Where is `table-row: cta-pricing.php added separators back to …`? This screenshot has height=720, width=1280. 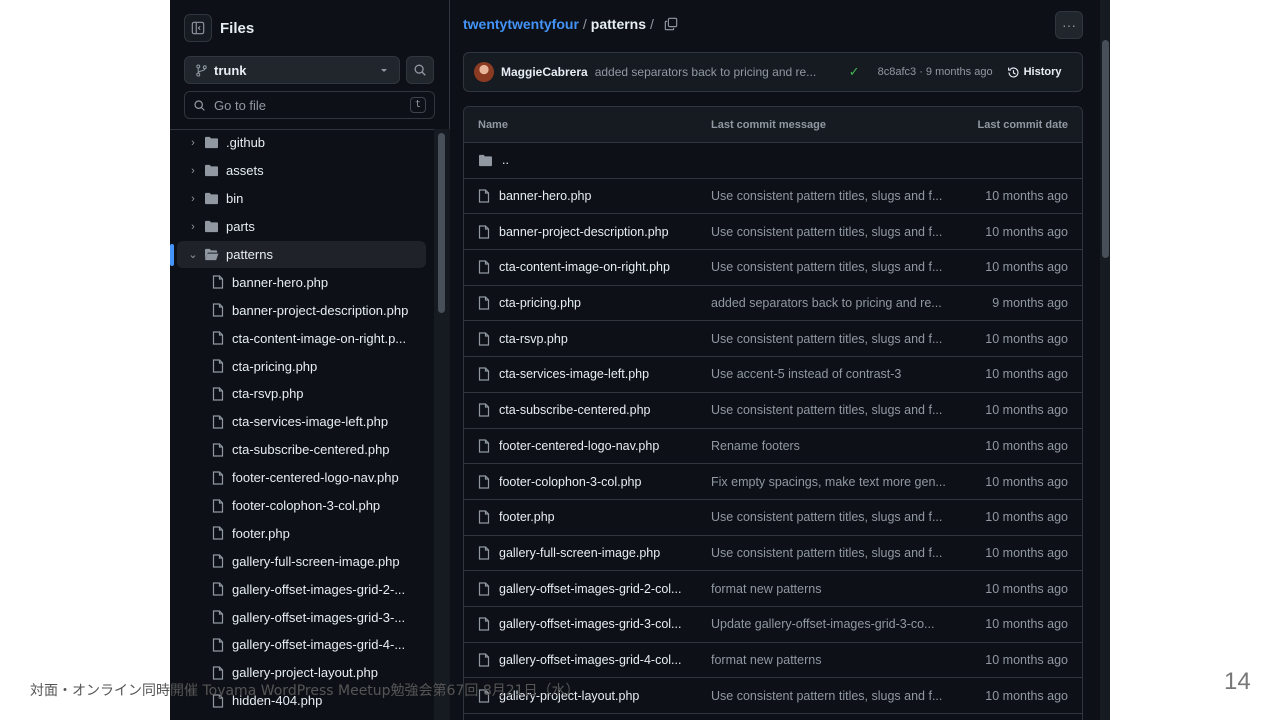
table-row: cta-pricing.php added separators back to … is located at coordinates (773, 304).